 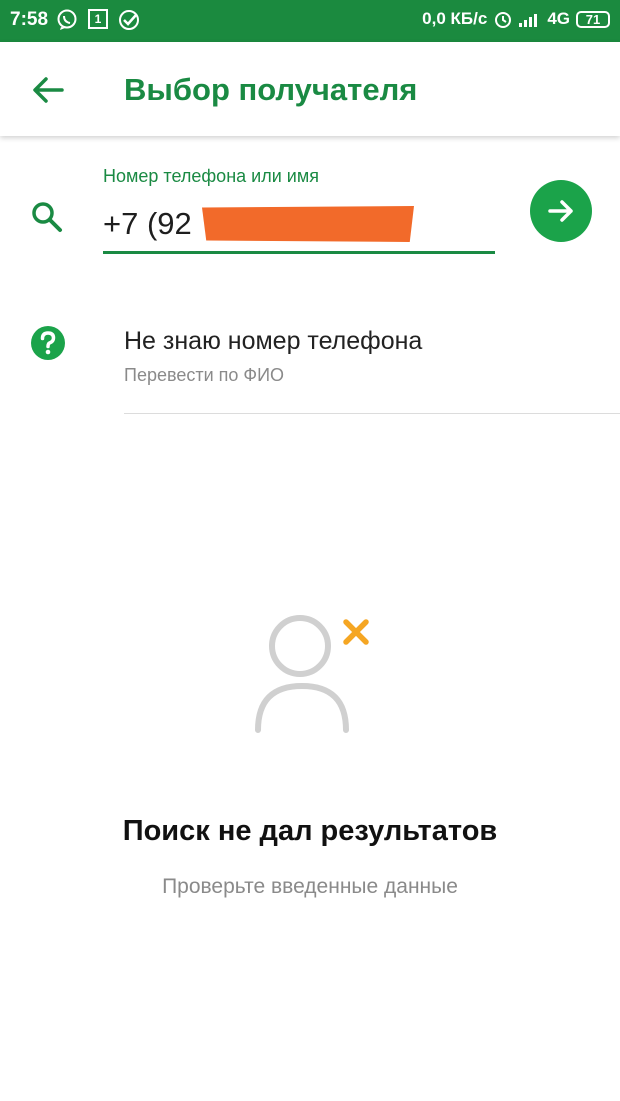 I want to click on status-bar: 7:58 1 0,0 КБ/с 4G 71, so click(x=310, y=21).